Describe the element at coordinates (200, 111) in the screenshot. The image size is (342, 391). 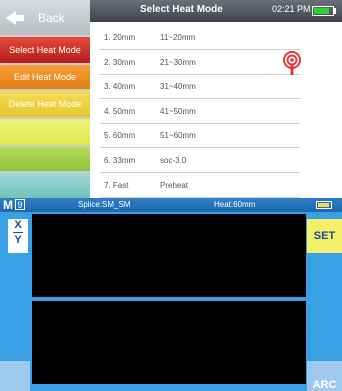
I see `heat-mode-row: 4. 50mm 41~50mm` at that location.